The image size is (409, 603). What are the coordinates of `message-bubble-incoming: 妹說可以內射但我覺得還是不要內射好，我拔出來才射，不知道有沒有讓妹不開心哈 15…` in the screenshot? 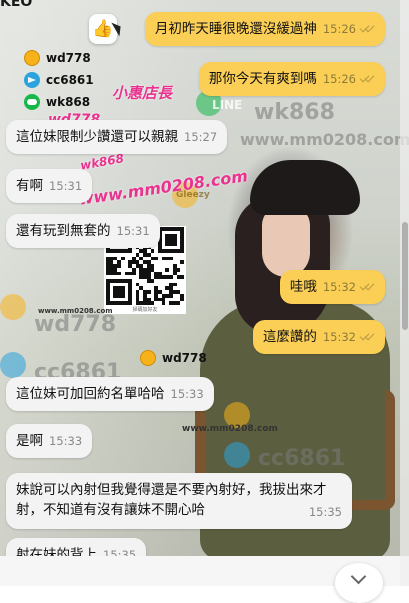 It's located at (179, 501).